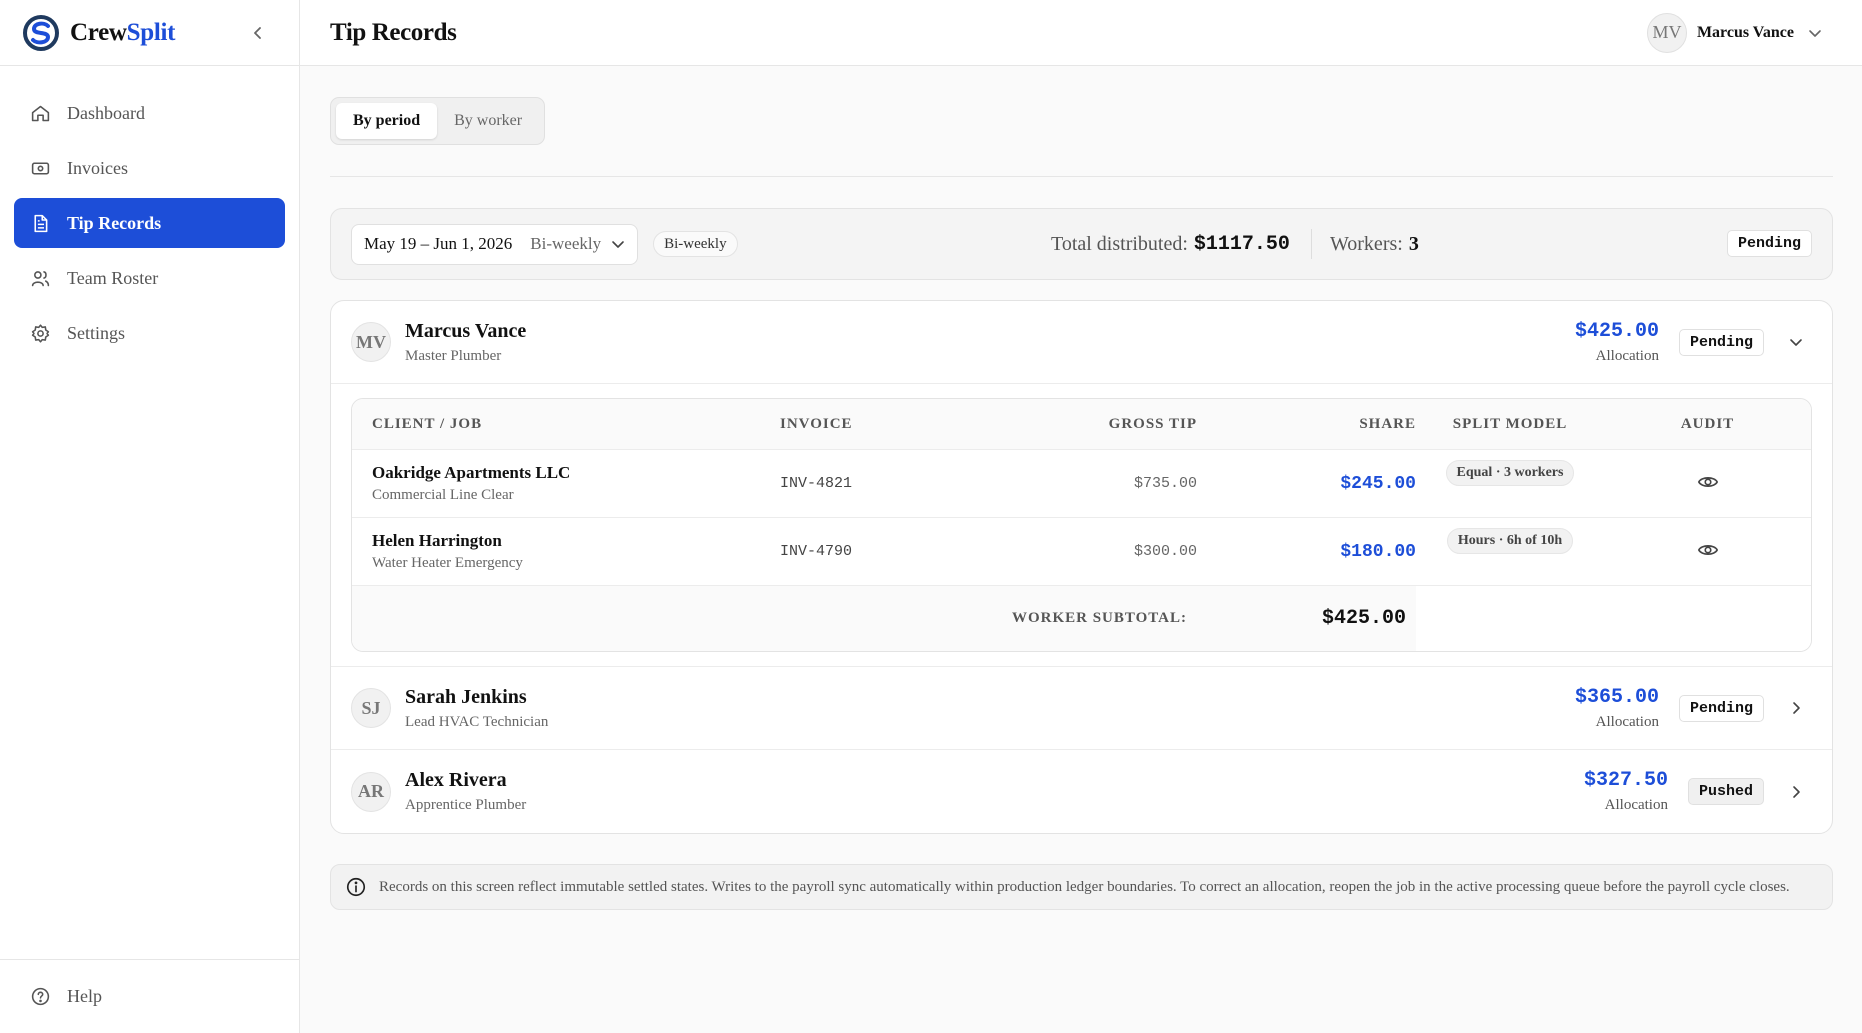 The image size is (1862, 1033). What do you see at coordinates (477, 721) in the screenshot?
I see `worker-role: Lead HVAC Technician` at bounding box center [477, 721].